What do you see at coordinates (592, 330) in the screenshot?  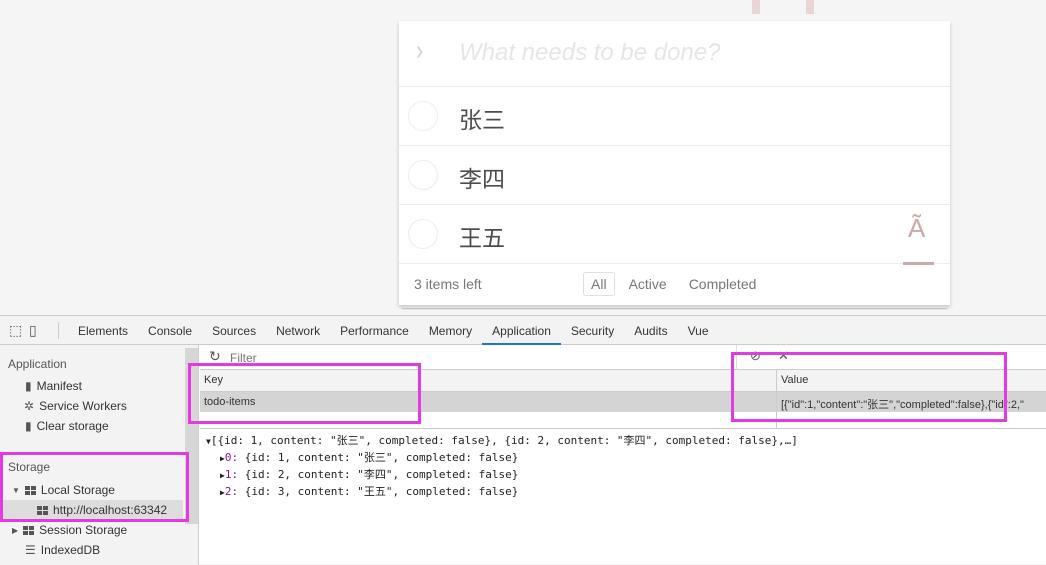 I see `tab-security: Security` at bounding box center [592, 330].